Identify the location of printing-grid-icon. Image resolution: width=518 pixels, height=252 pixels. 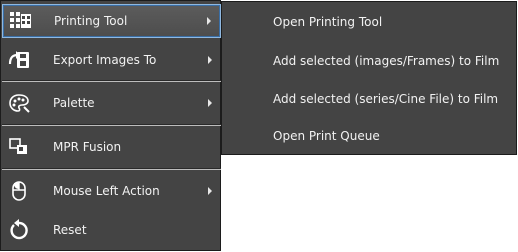
(20, 21).